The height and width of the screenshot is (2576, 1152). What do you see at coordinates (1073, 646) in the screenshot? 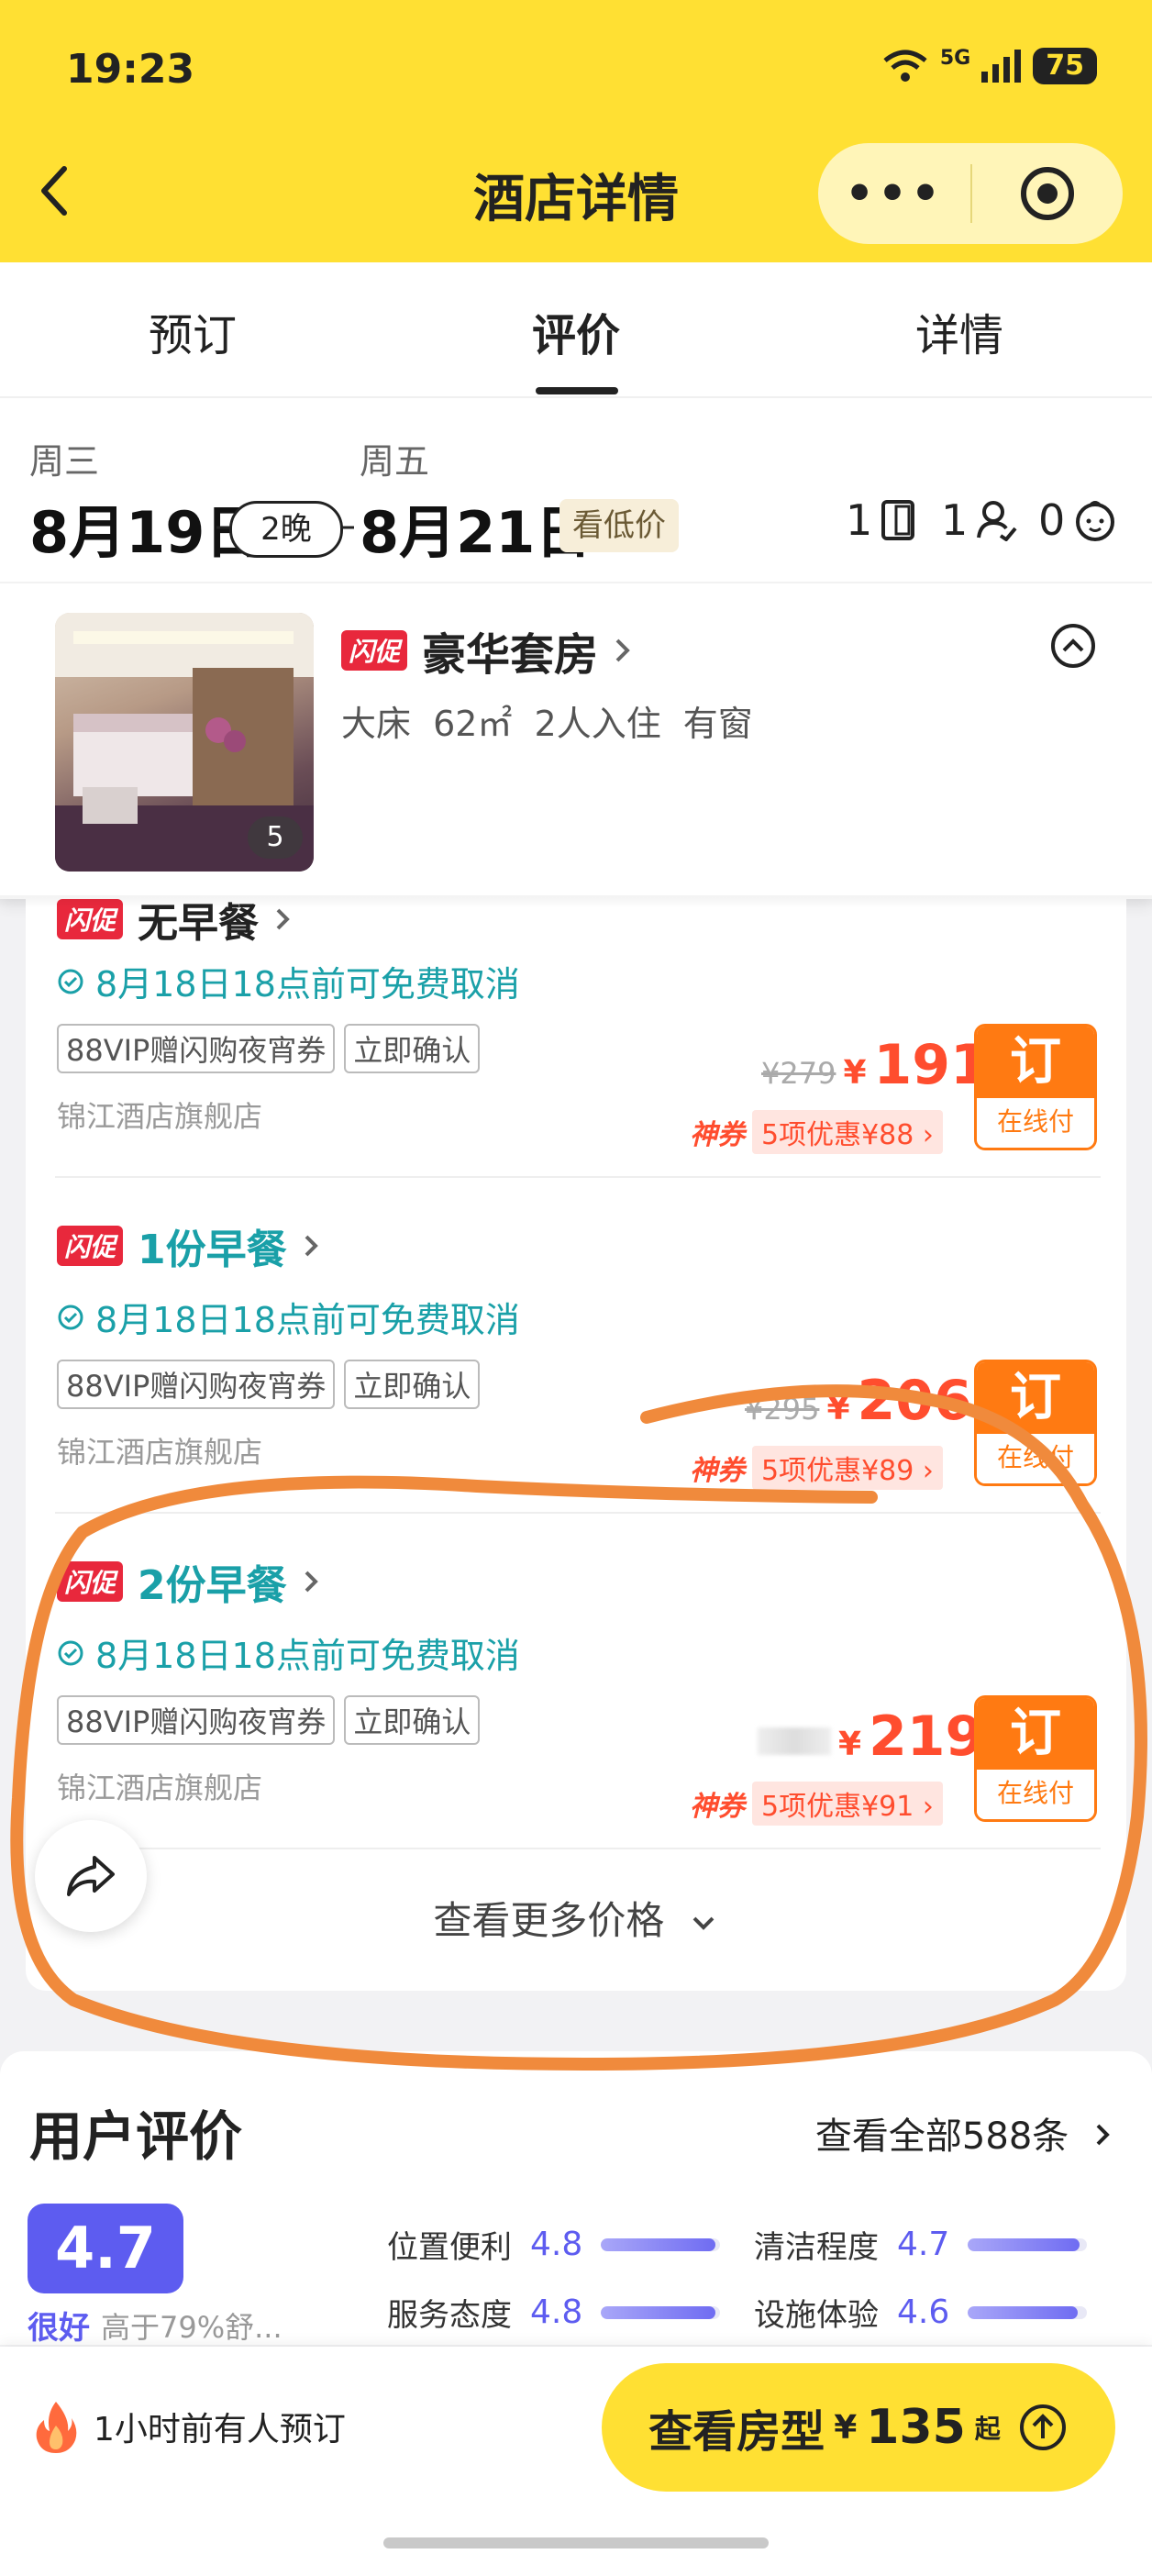
I see `collapse-icon-front` at bounding box center [1073, 646].